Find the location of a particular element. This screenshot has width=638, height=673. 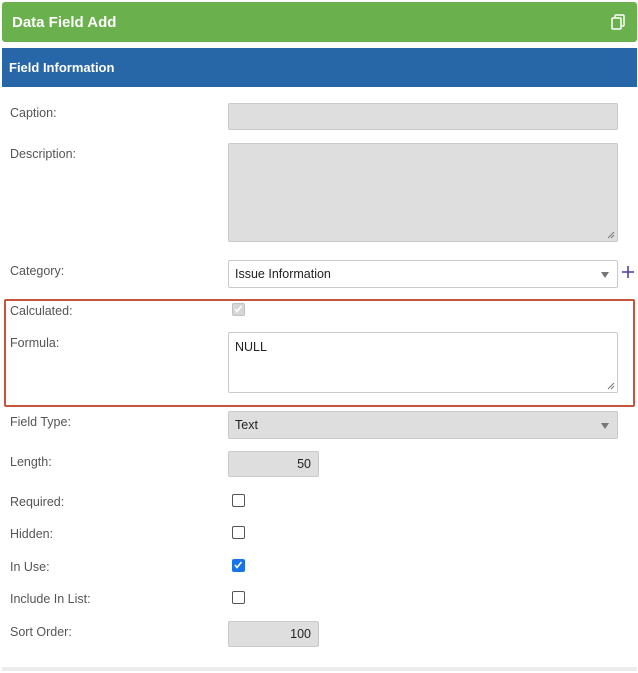

length-input: 50 is located at coordinates (273, 464).